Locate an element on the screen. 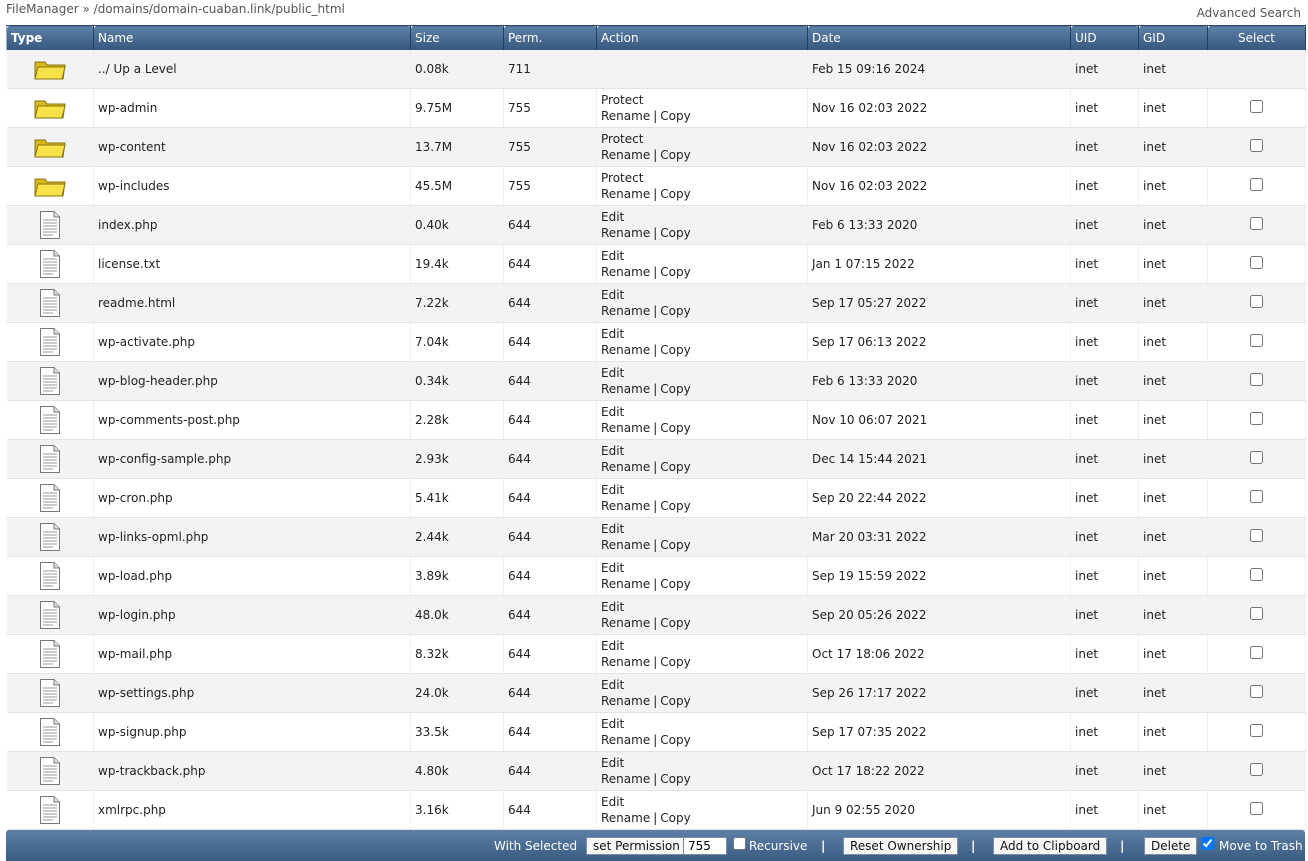 The height and width of the screenshot is (861, 1308). column-header-gid: GID is located at coordinates (1173, 37).